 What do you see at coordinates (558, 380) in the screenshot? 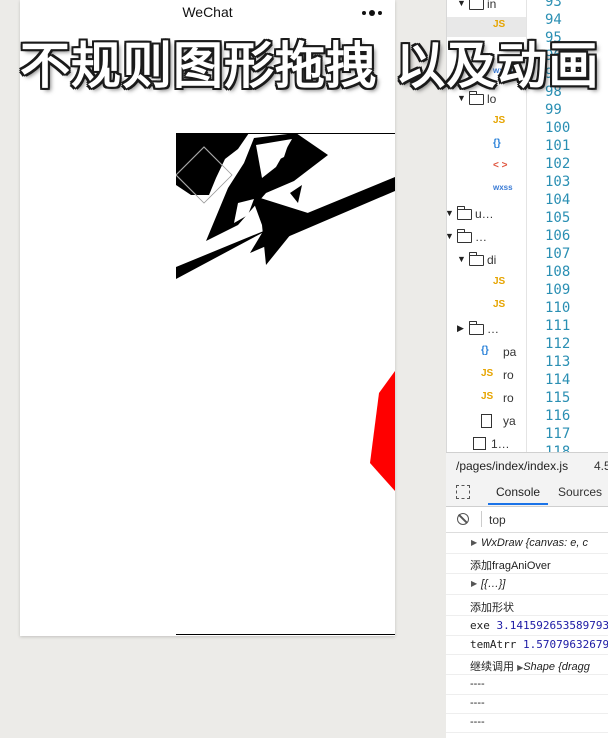
I see `line-number: 114` at bounding box center [558, 380].